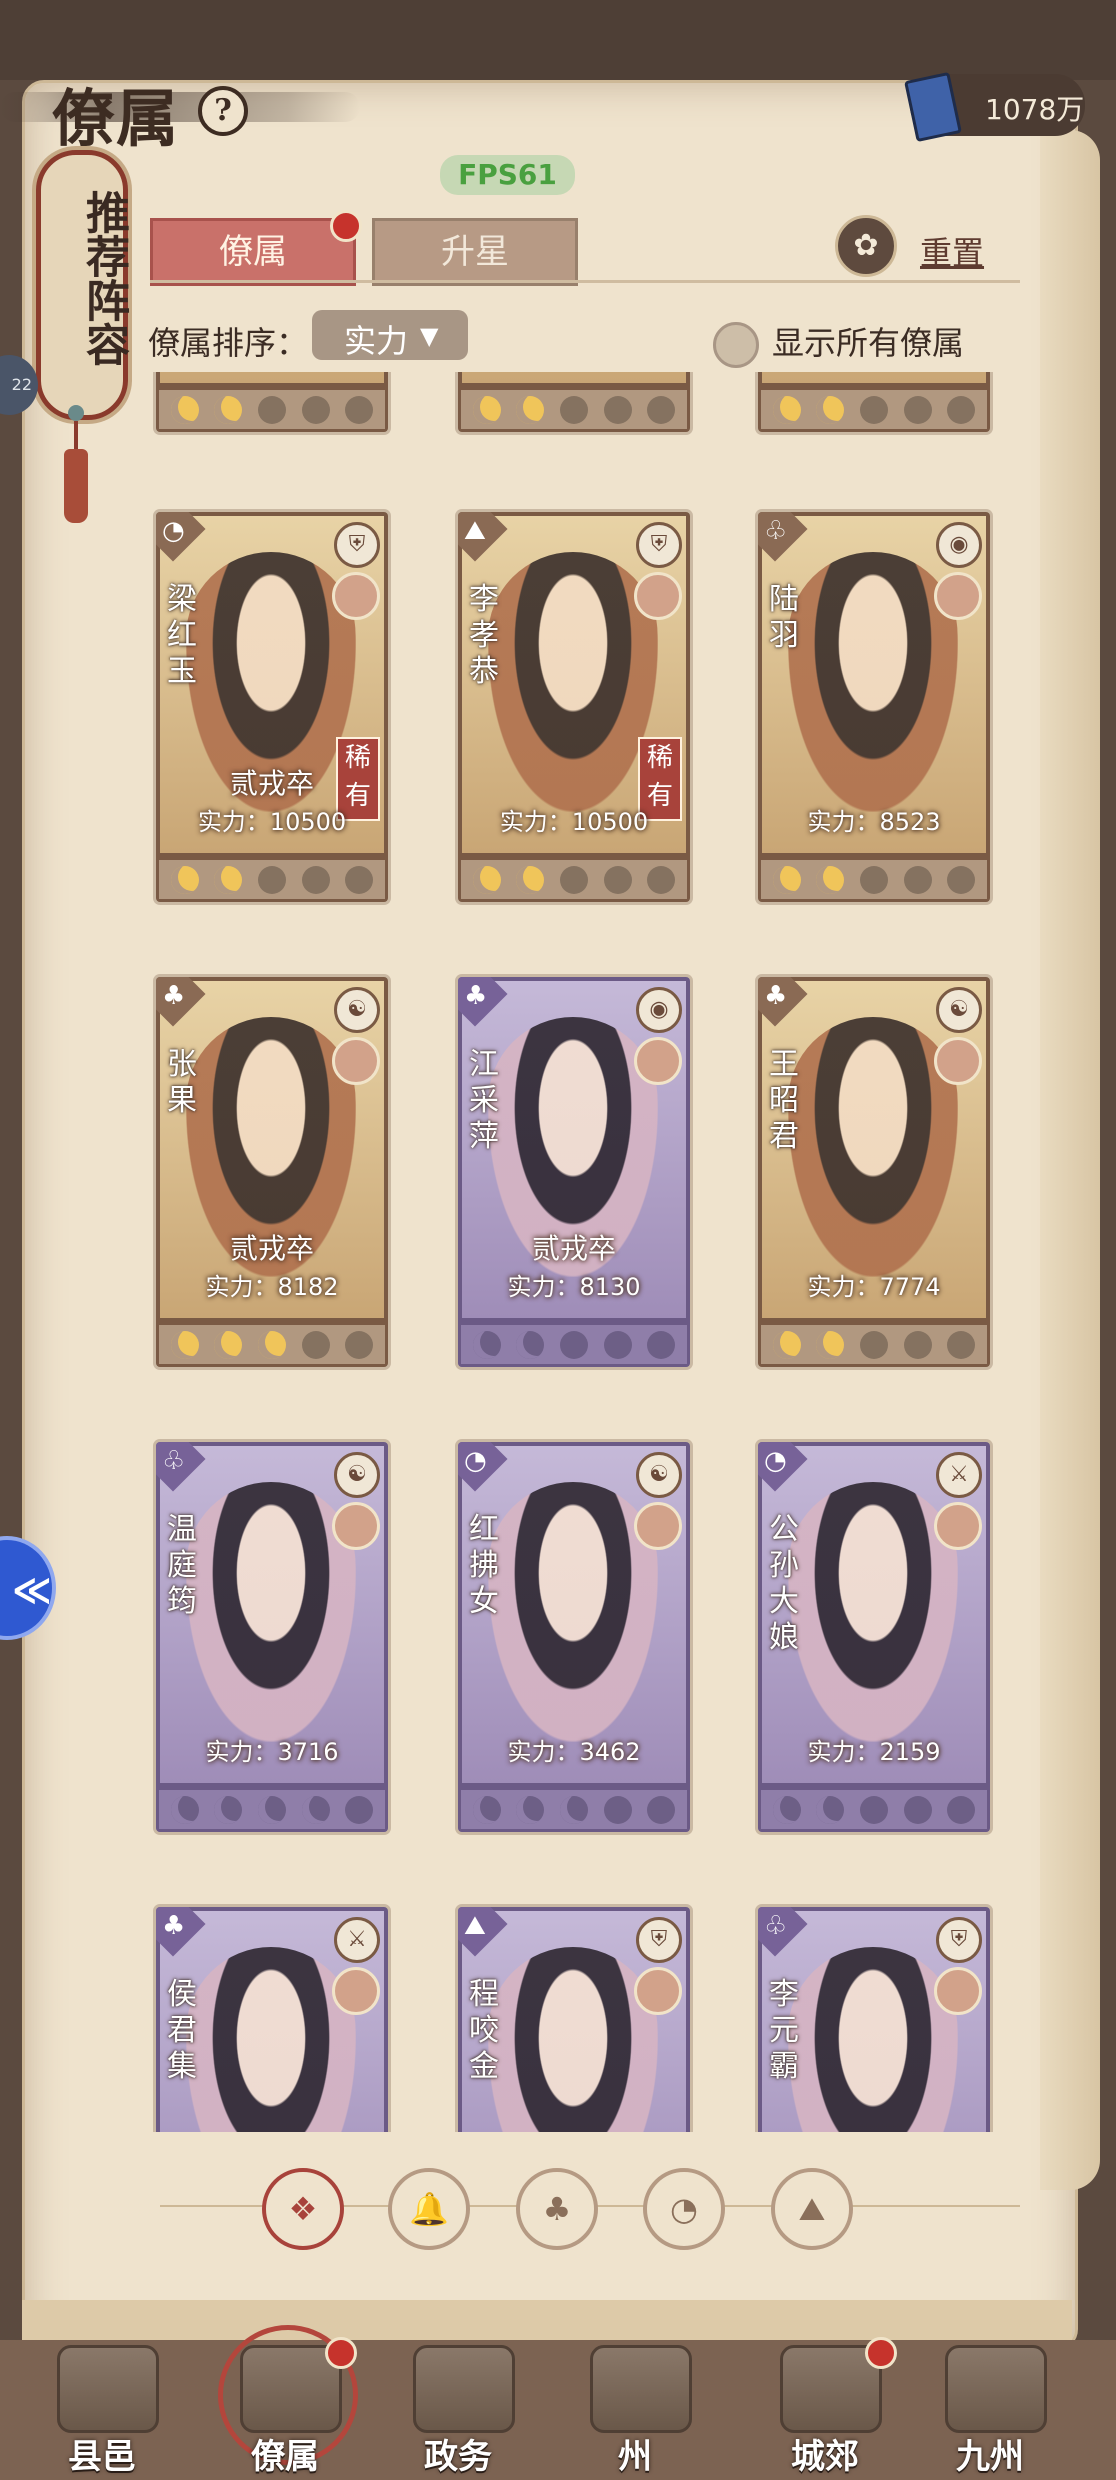 The image size is (1116, 2480). What do you see at coordinates (574, 1637) in the screenshot?
I see `retainer-card: ◔ ☯ 红拂女 实力：3462` at bounding box center [574, 1637].